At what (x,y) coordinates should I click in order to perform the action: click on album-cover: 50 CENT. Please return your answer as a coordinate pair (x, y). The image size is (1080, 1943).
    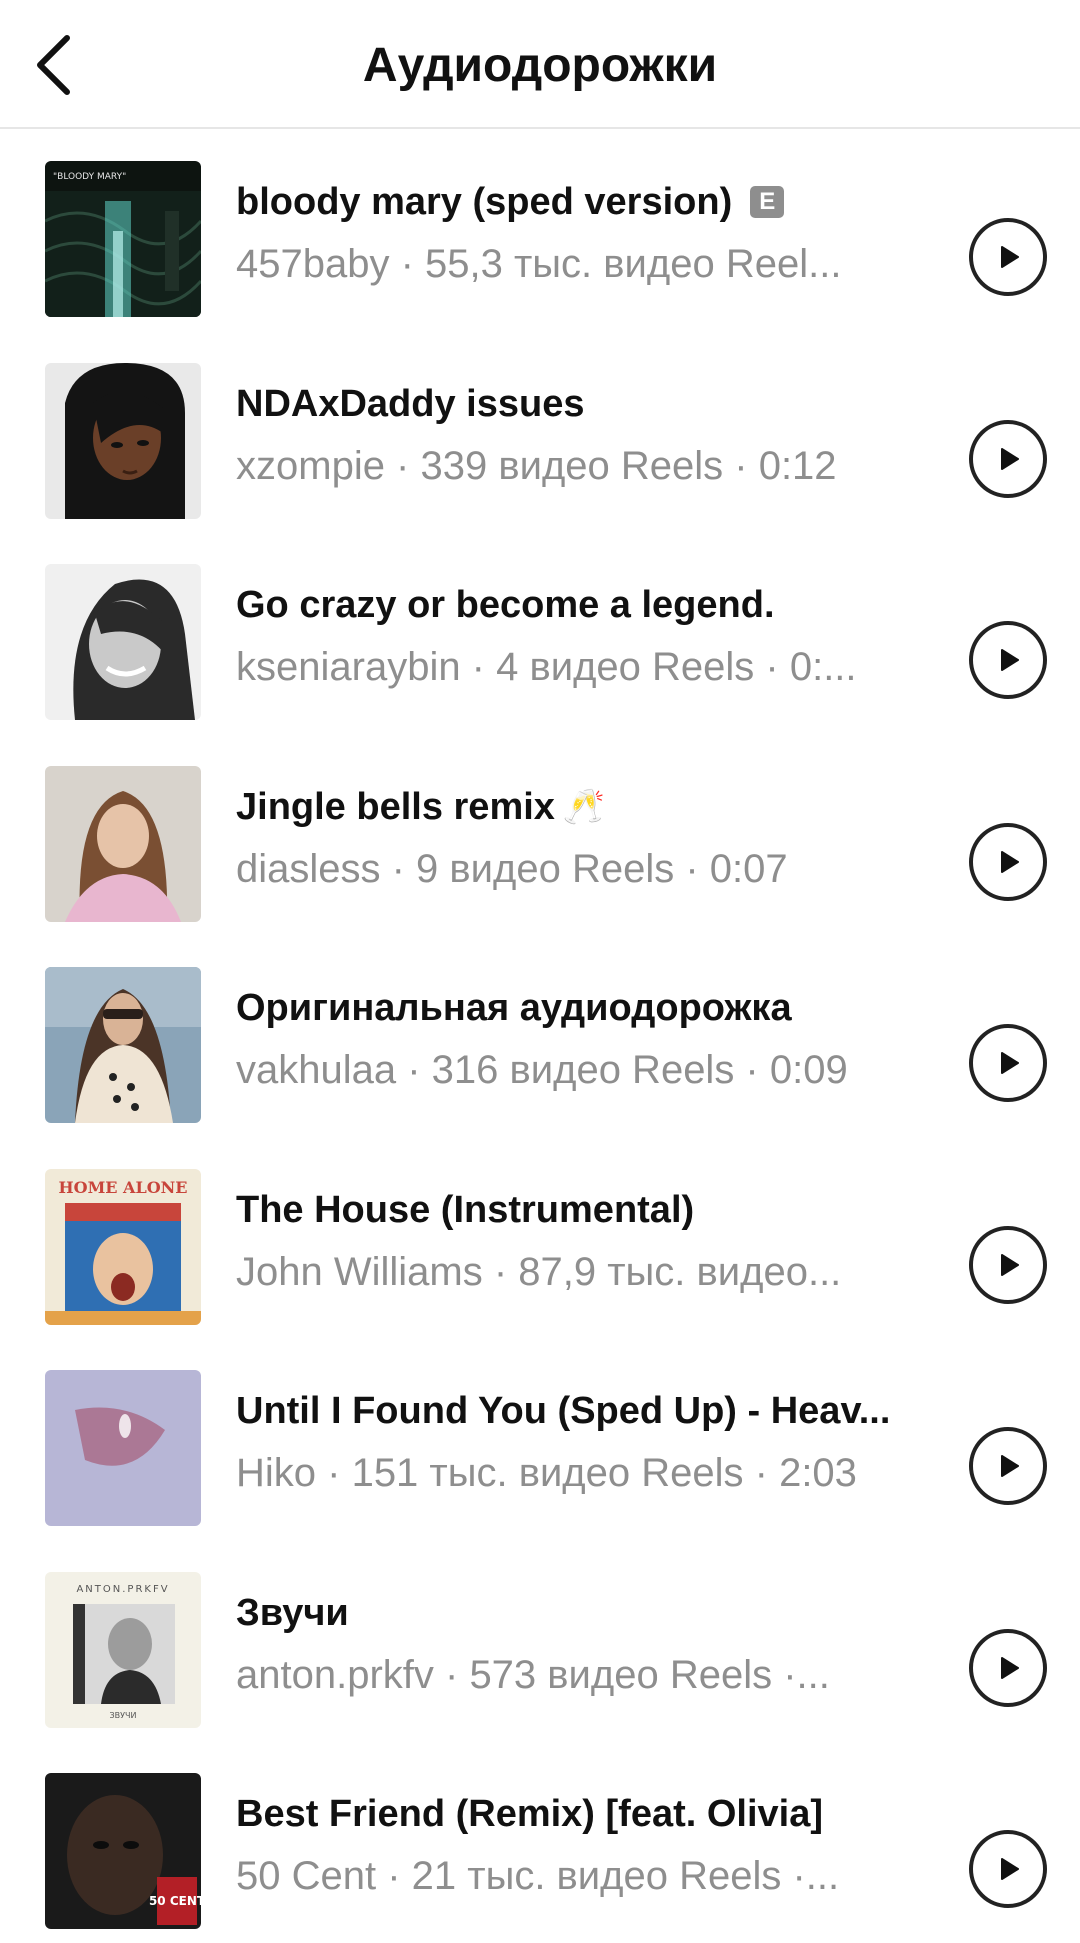
    Looking at the image, I should click on (123, 1851).